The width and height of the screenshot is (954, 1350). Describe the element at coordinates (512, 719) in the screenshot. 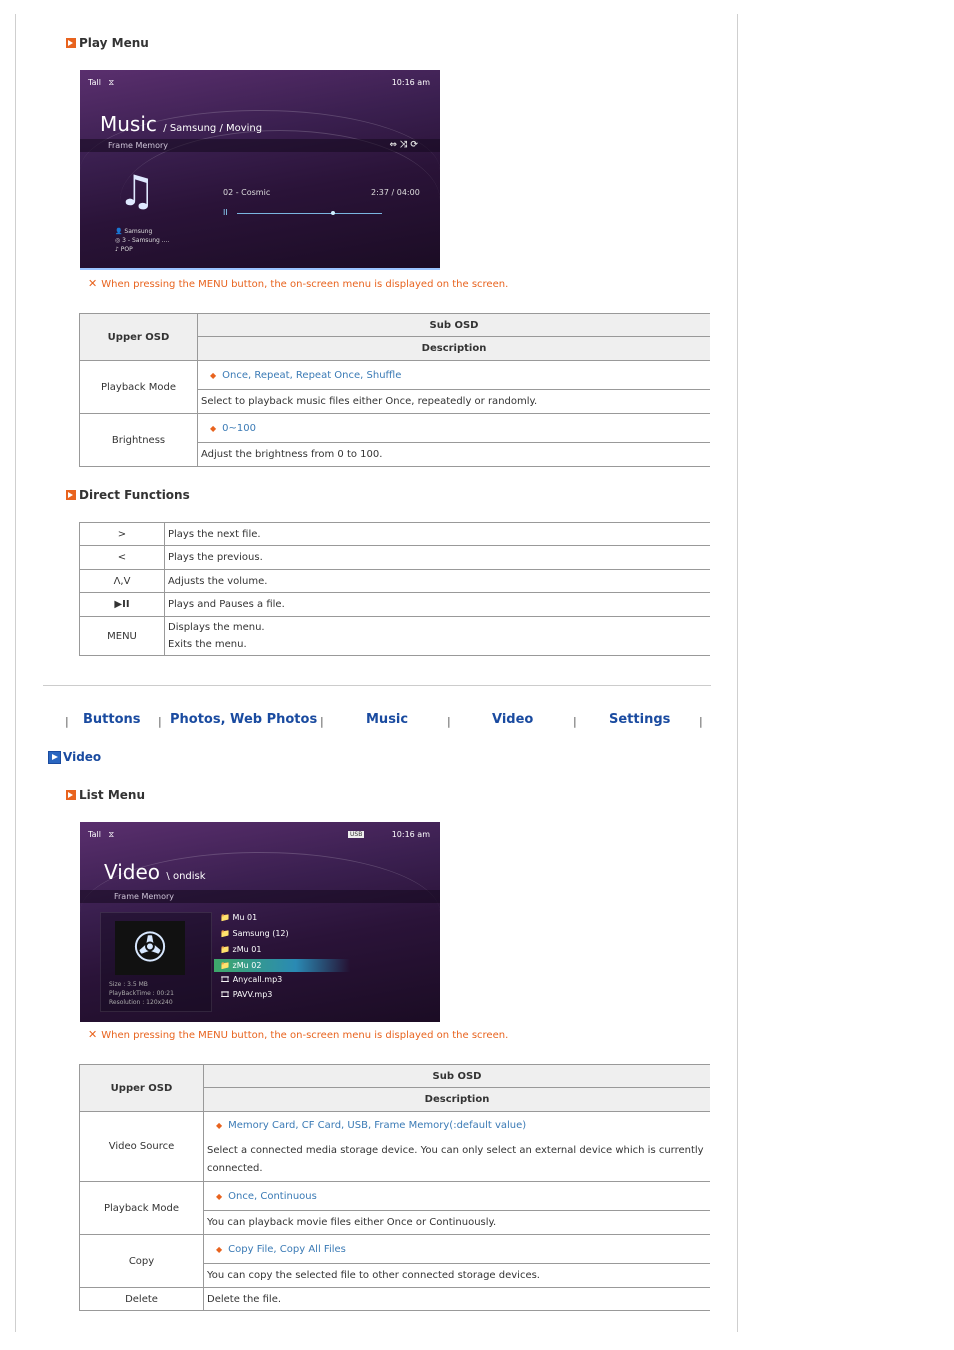

I see `nav-video: Video` at that location.